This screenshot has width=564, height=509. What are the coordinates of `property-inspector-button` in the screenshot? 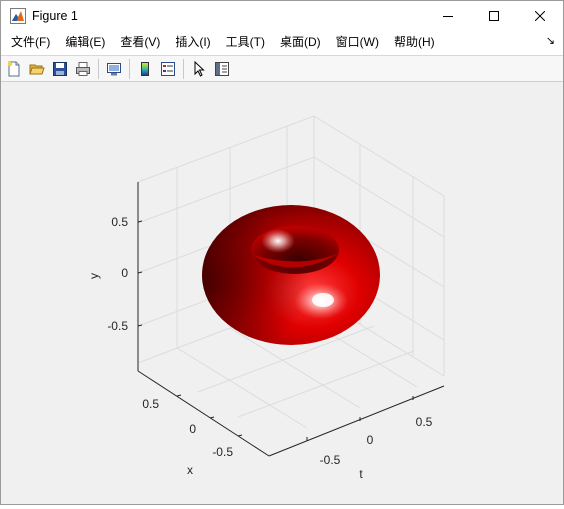 It's located at (222, 69).